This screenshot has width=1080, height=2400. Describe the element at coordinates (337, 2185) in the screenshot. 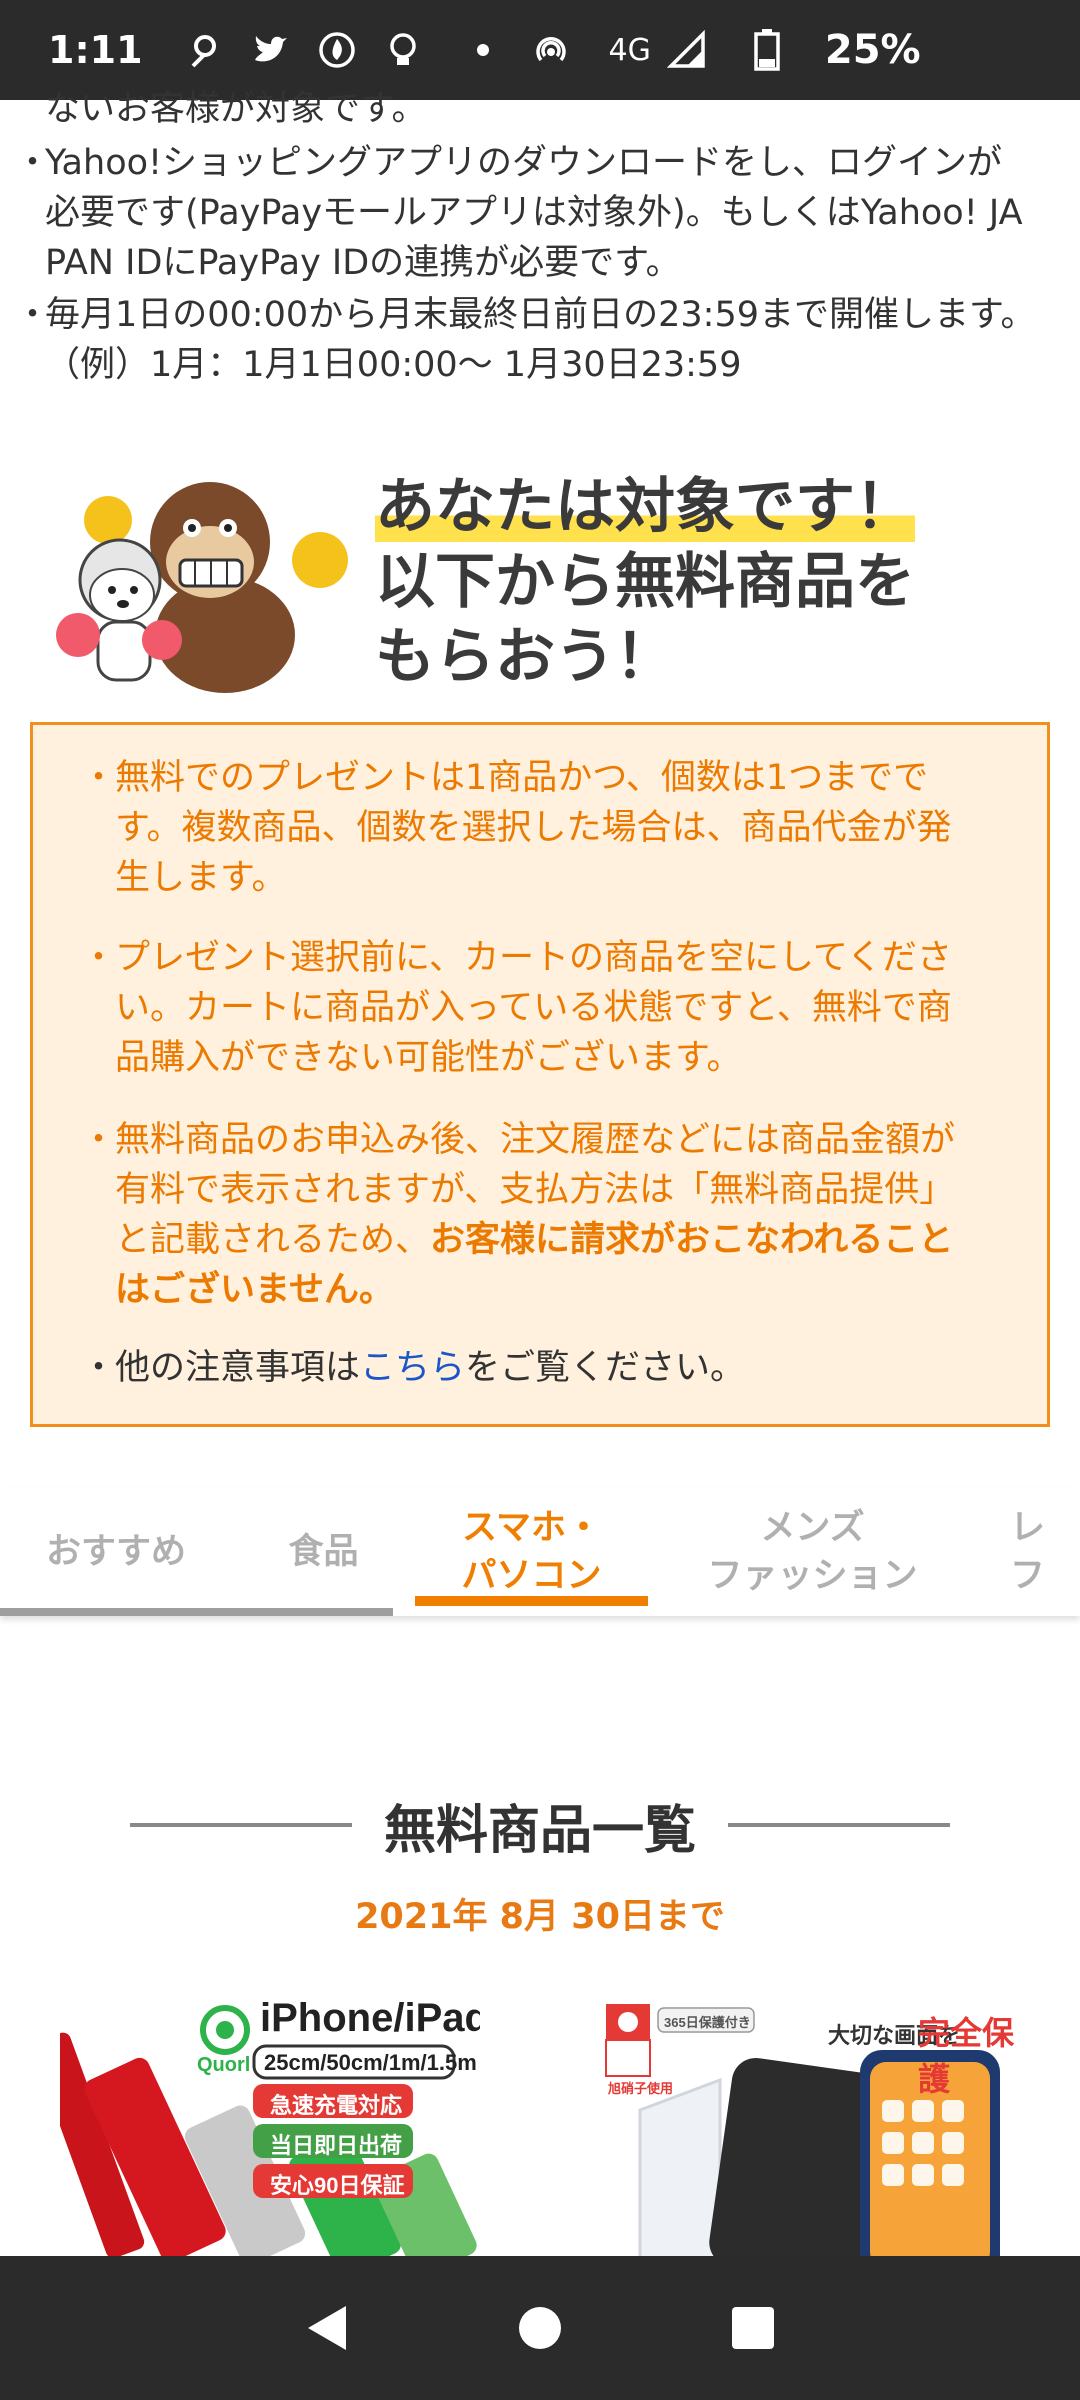

I see `product-badge: 安心90日保証` at that location.